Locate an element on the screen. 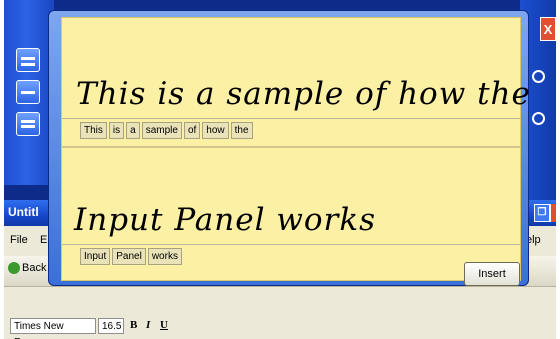 The width and height of the screenshot is (560, 339). recognition-bar-1: This is a sample of how the is located at coordinates (166, 130).